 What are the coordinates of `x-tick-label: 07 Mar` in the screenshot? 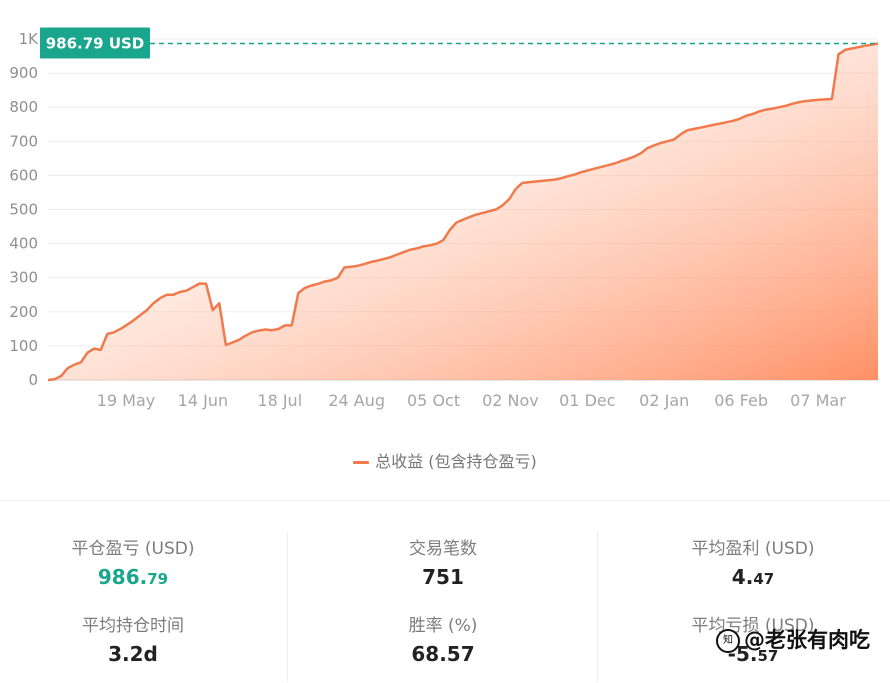 It's located at (818, 400).